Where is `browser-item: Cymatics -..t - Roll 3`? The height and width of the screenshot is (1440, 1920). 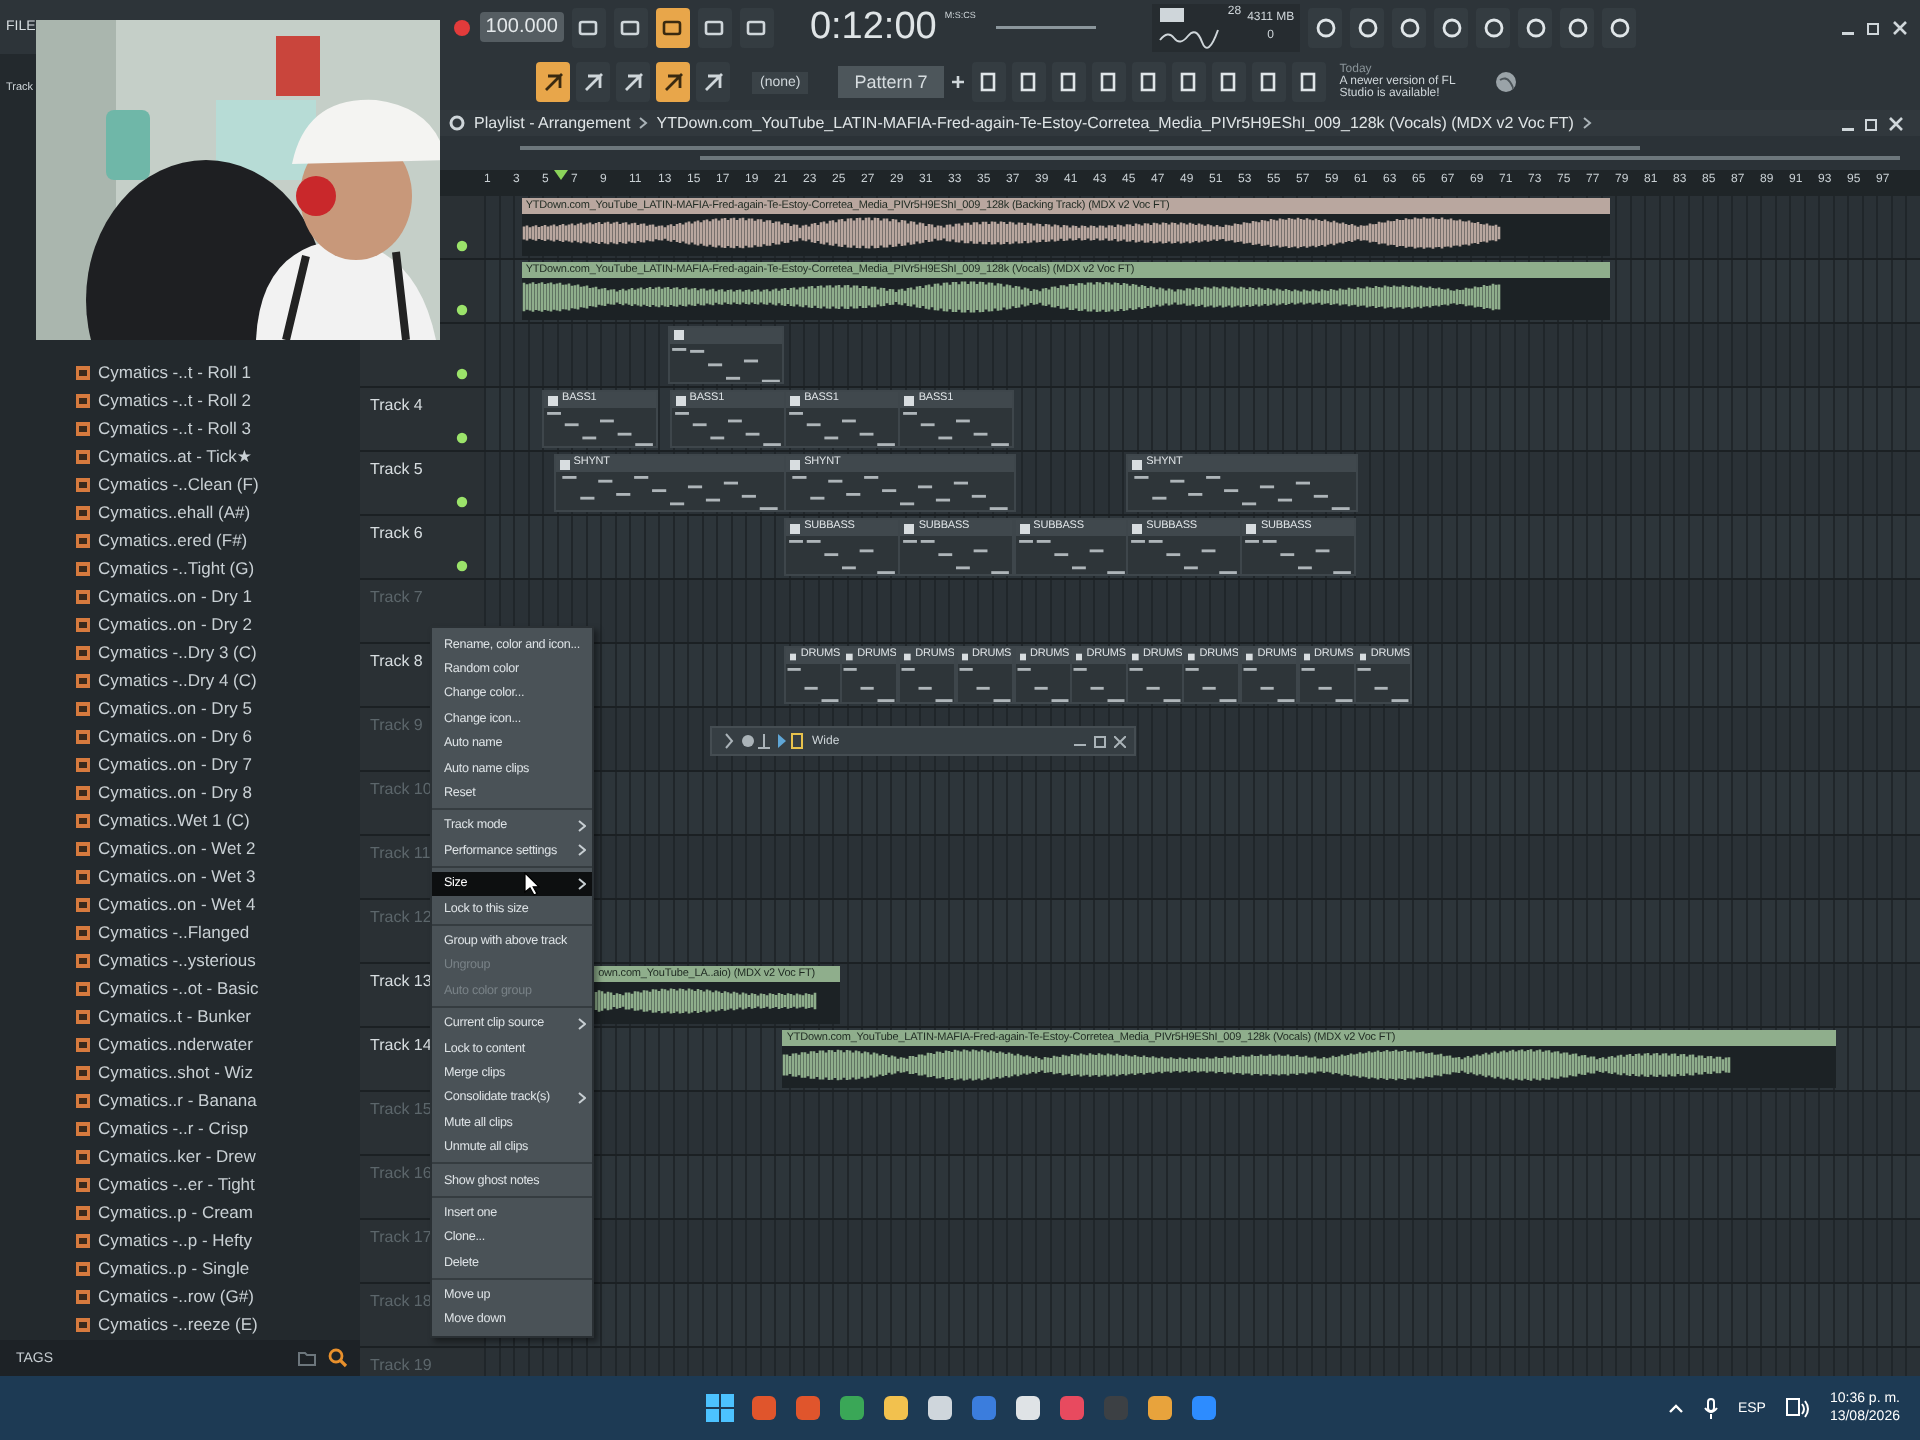 browser-item: Cymatics -..t - Roll 3 is located at coordinates (218, 428).